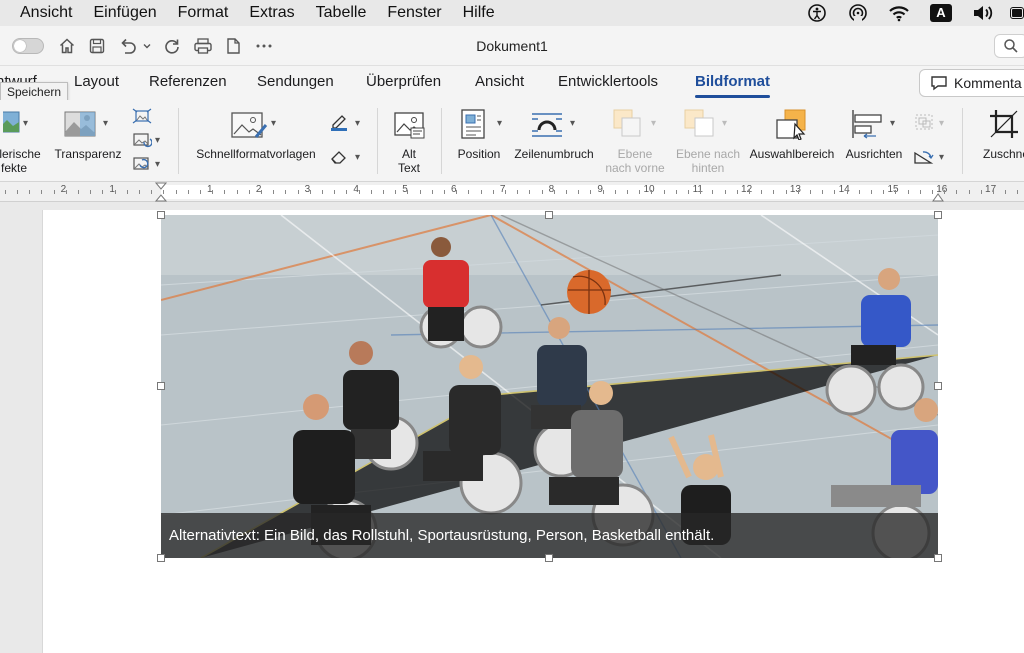 The height and width of the screenshot is (653, 1024). I want to click on rotate-button, so click(924, 158).